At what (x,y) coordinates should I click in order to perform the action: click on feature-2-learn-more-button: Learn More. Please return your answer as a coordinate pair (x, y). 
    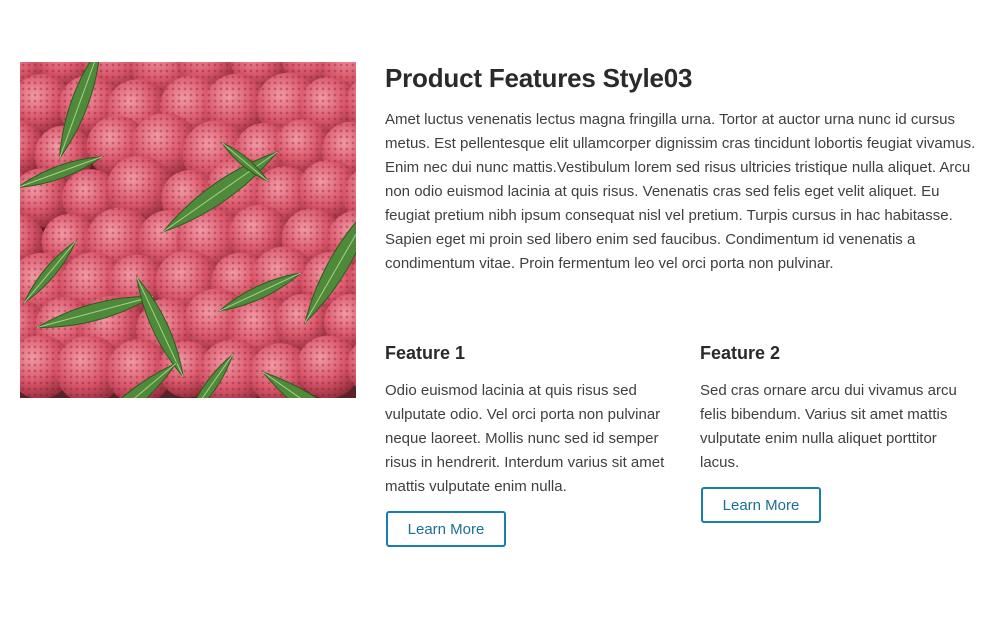
    Looking at the image, I should click on (761, 505).